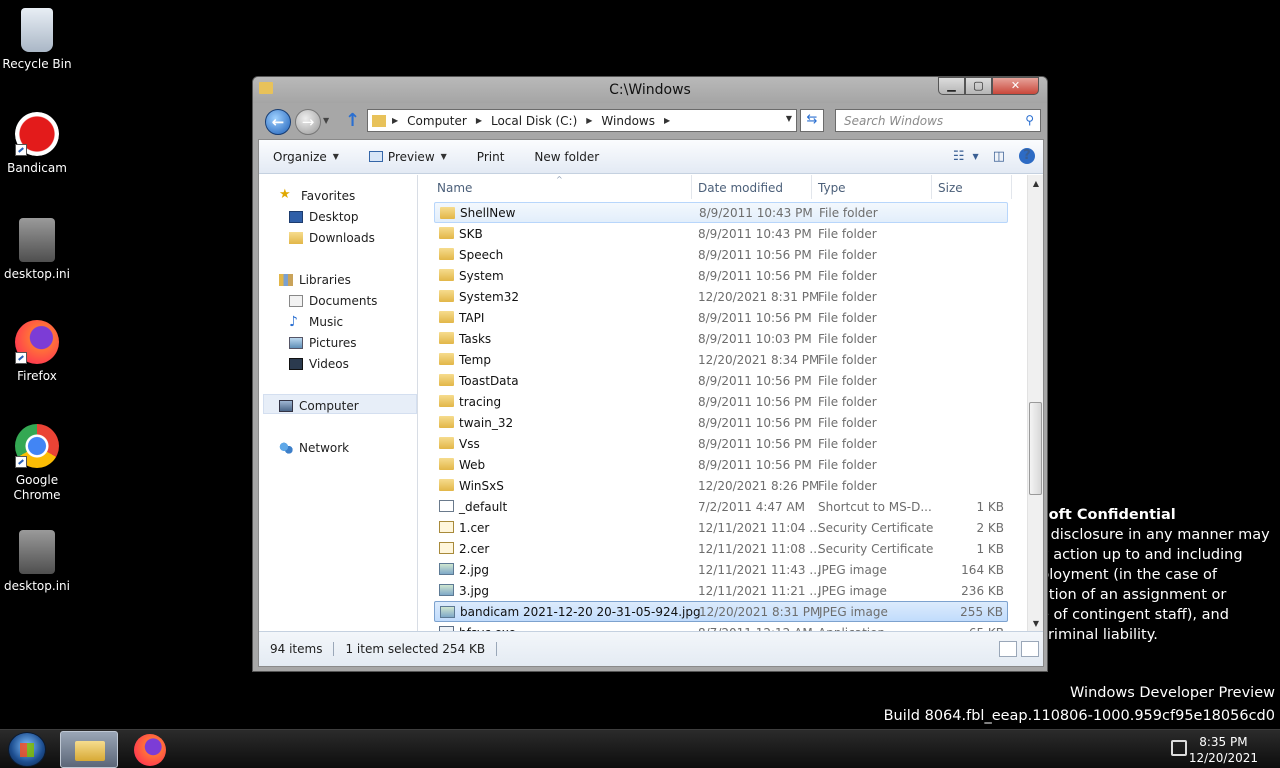 This screenshot has width=1280, height=768. I want to click on music-note-icon: ♪, so click(293, 321).